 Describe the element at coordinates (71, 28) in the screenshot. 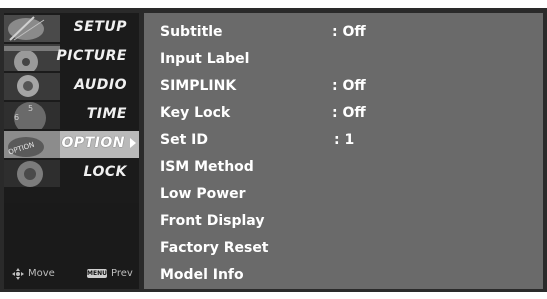

I see `sidebar-item-setup: SETUP` at that location.